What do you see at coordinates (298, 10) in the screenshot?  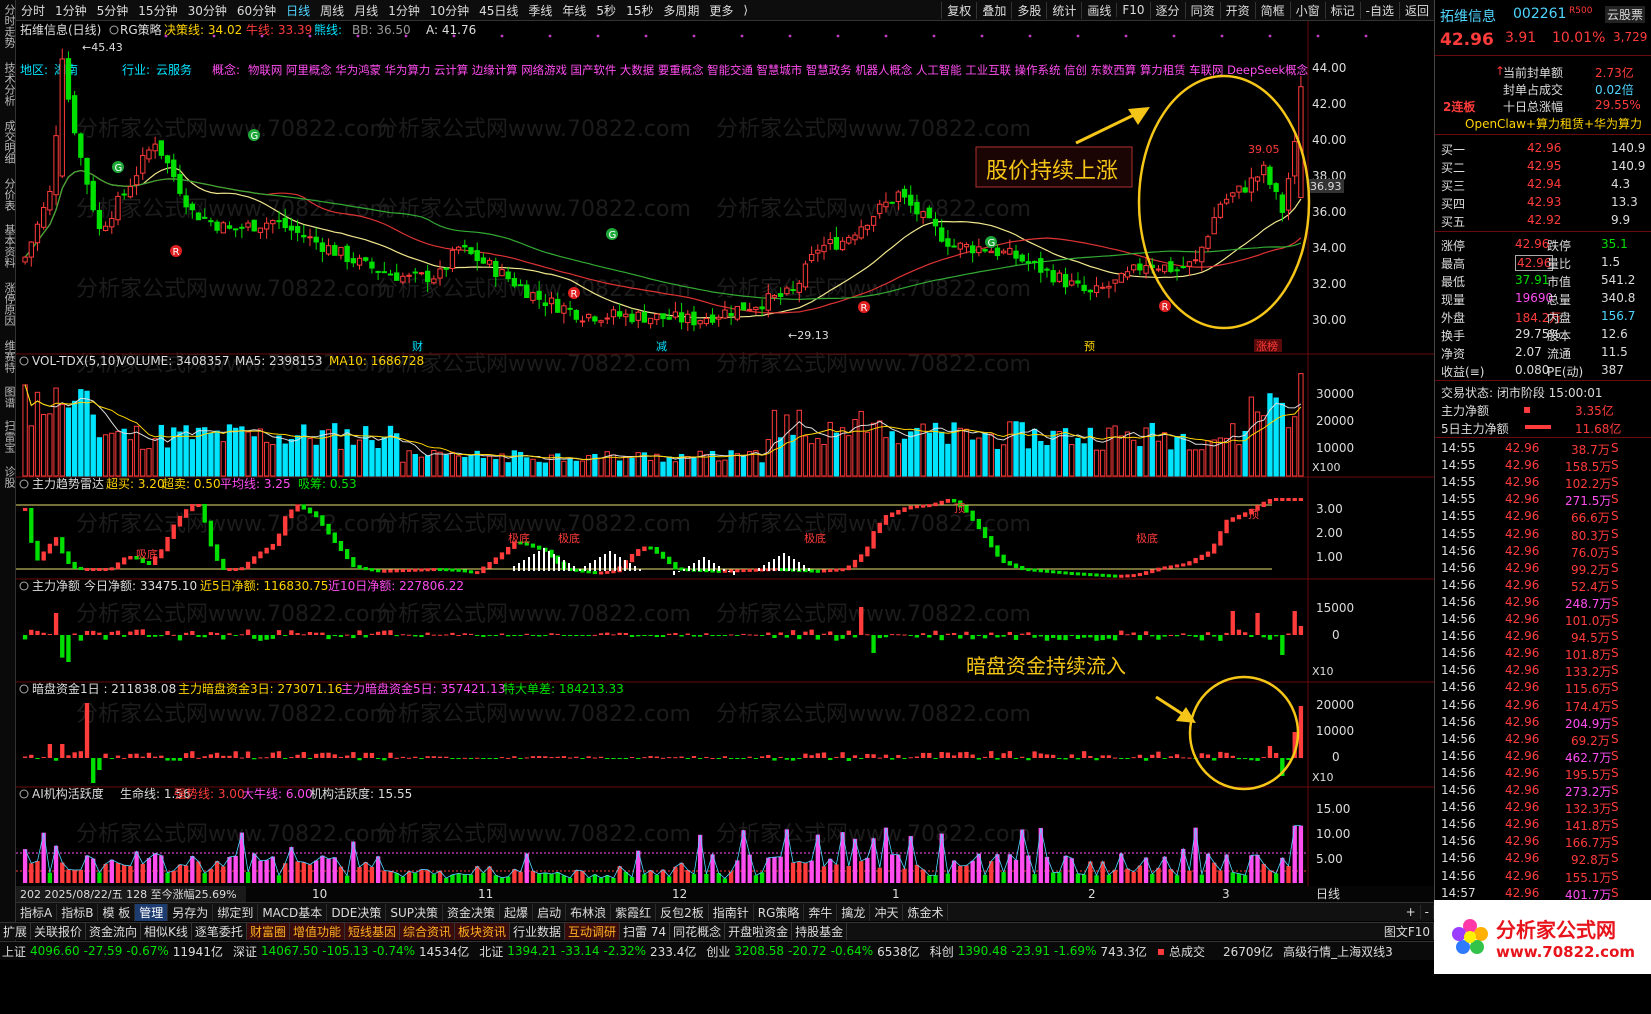 I see `period-tab: 日线` at bounding box center [298, 10].